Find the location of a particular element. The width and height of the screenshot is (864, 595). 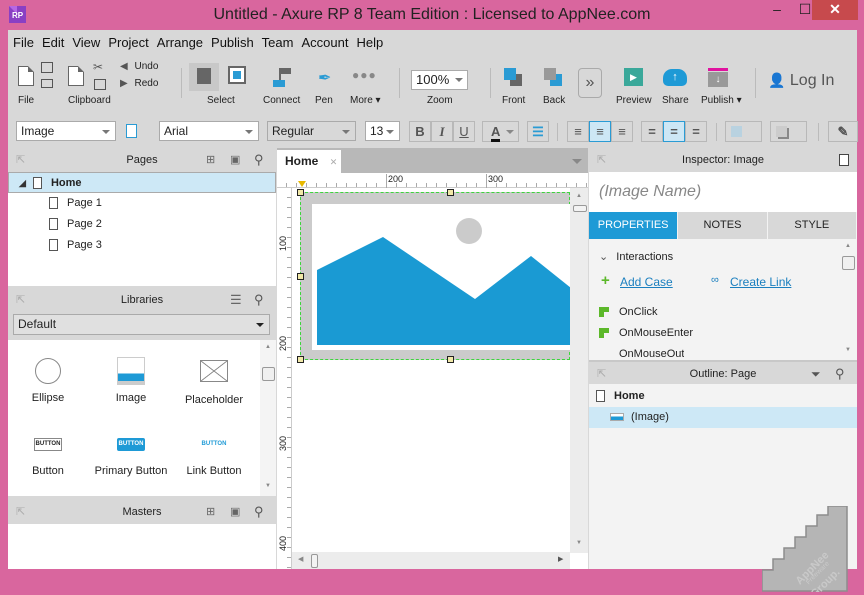

font-family-select: Arial is located at coordinates (209, 131).